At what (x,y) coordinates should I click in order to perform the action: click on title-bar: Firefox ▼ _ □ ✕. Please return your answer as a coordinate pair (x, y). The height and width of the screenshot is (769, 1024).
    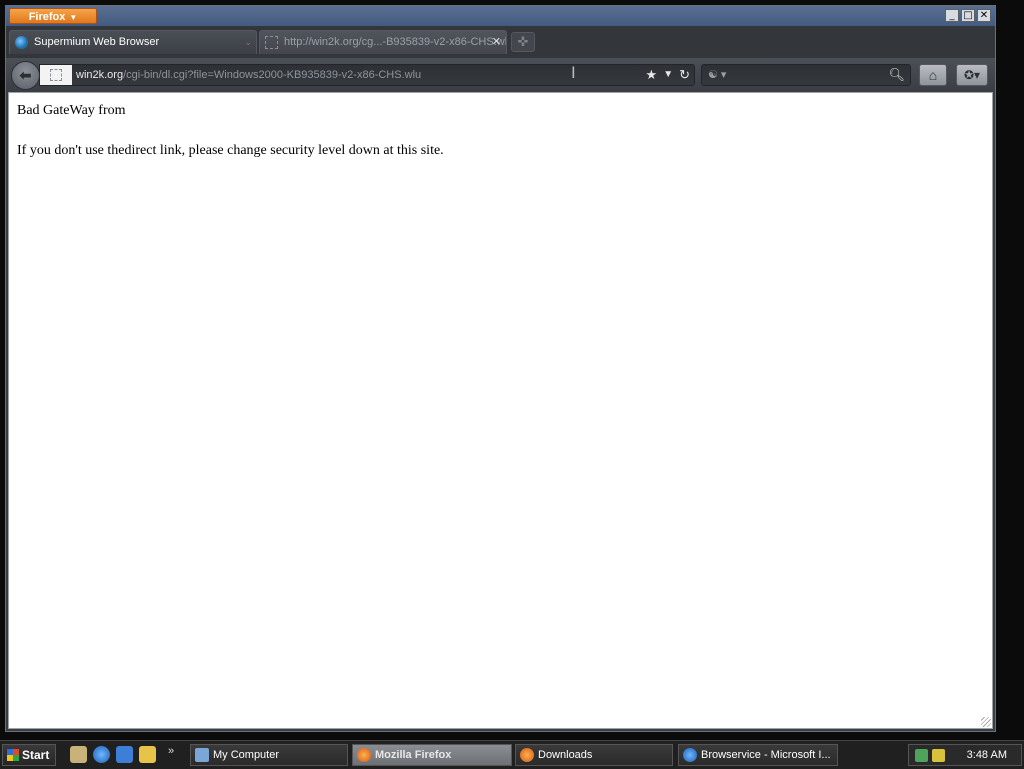
    Looking at the image, I should click on (500, 16).